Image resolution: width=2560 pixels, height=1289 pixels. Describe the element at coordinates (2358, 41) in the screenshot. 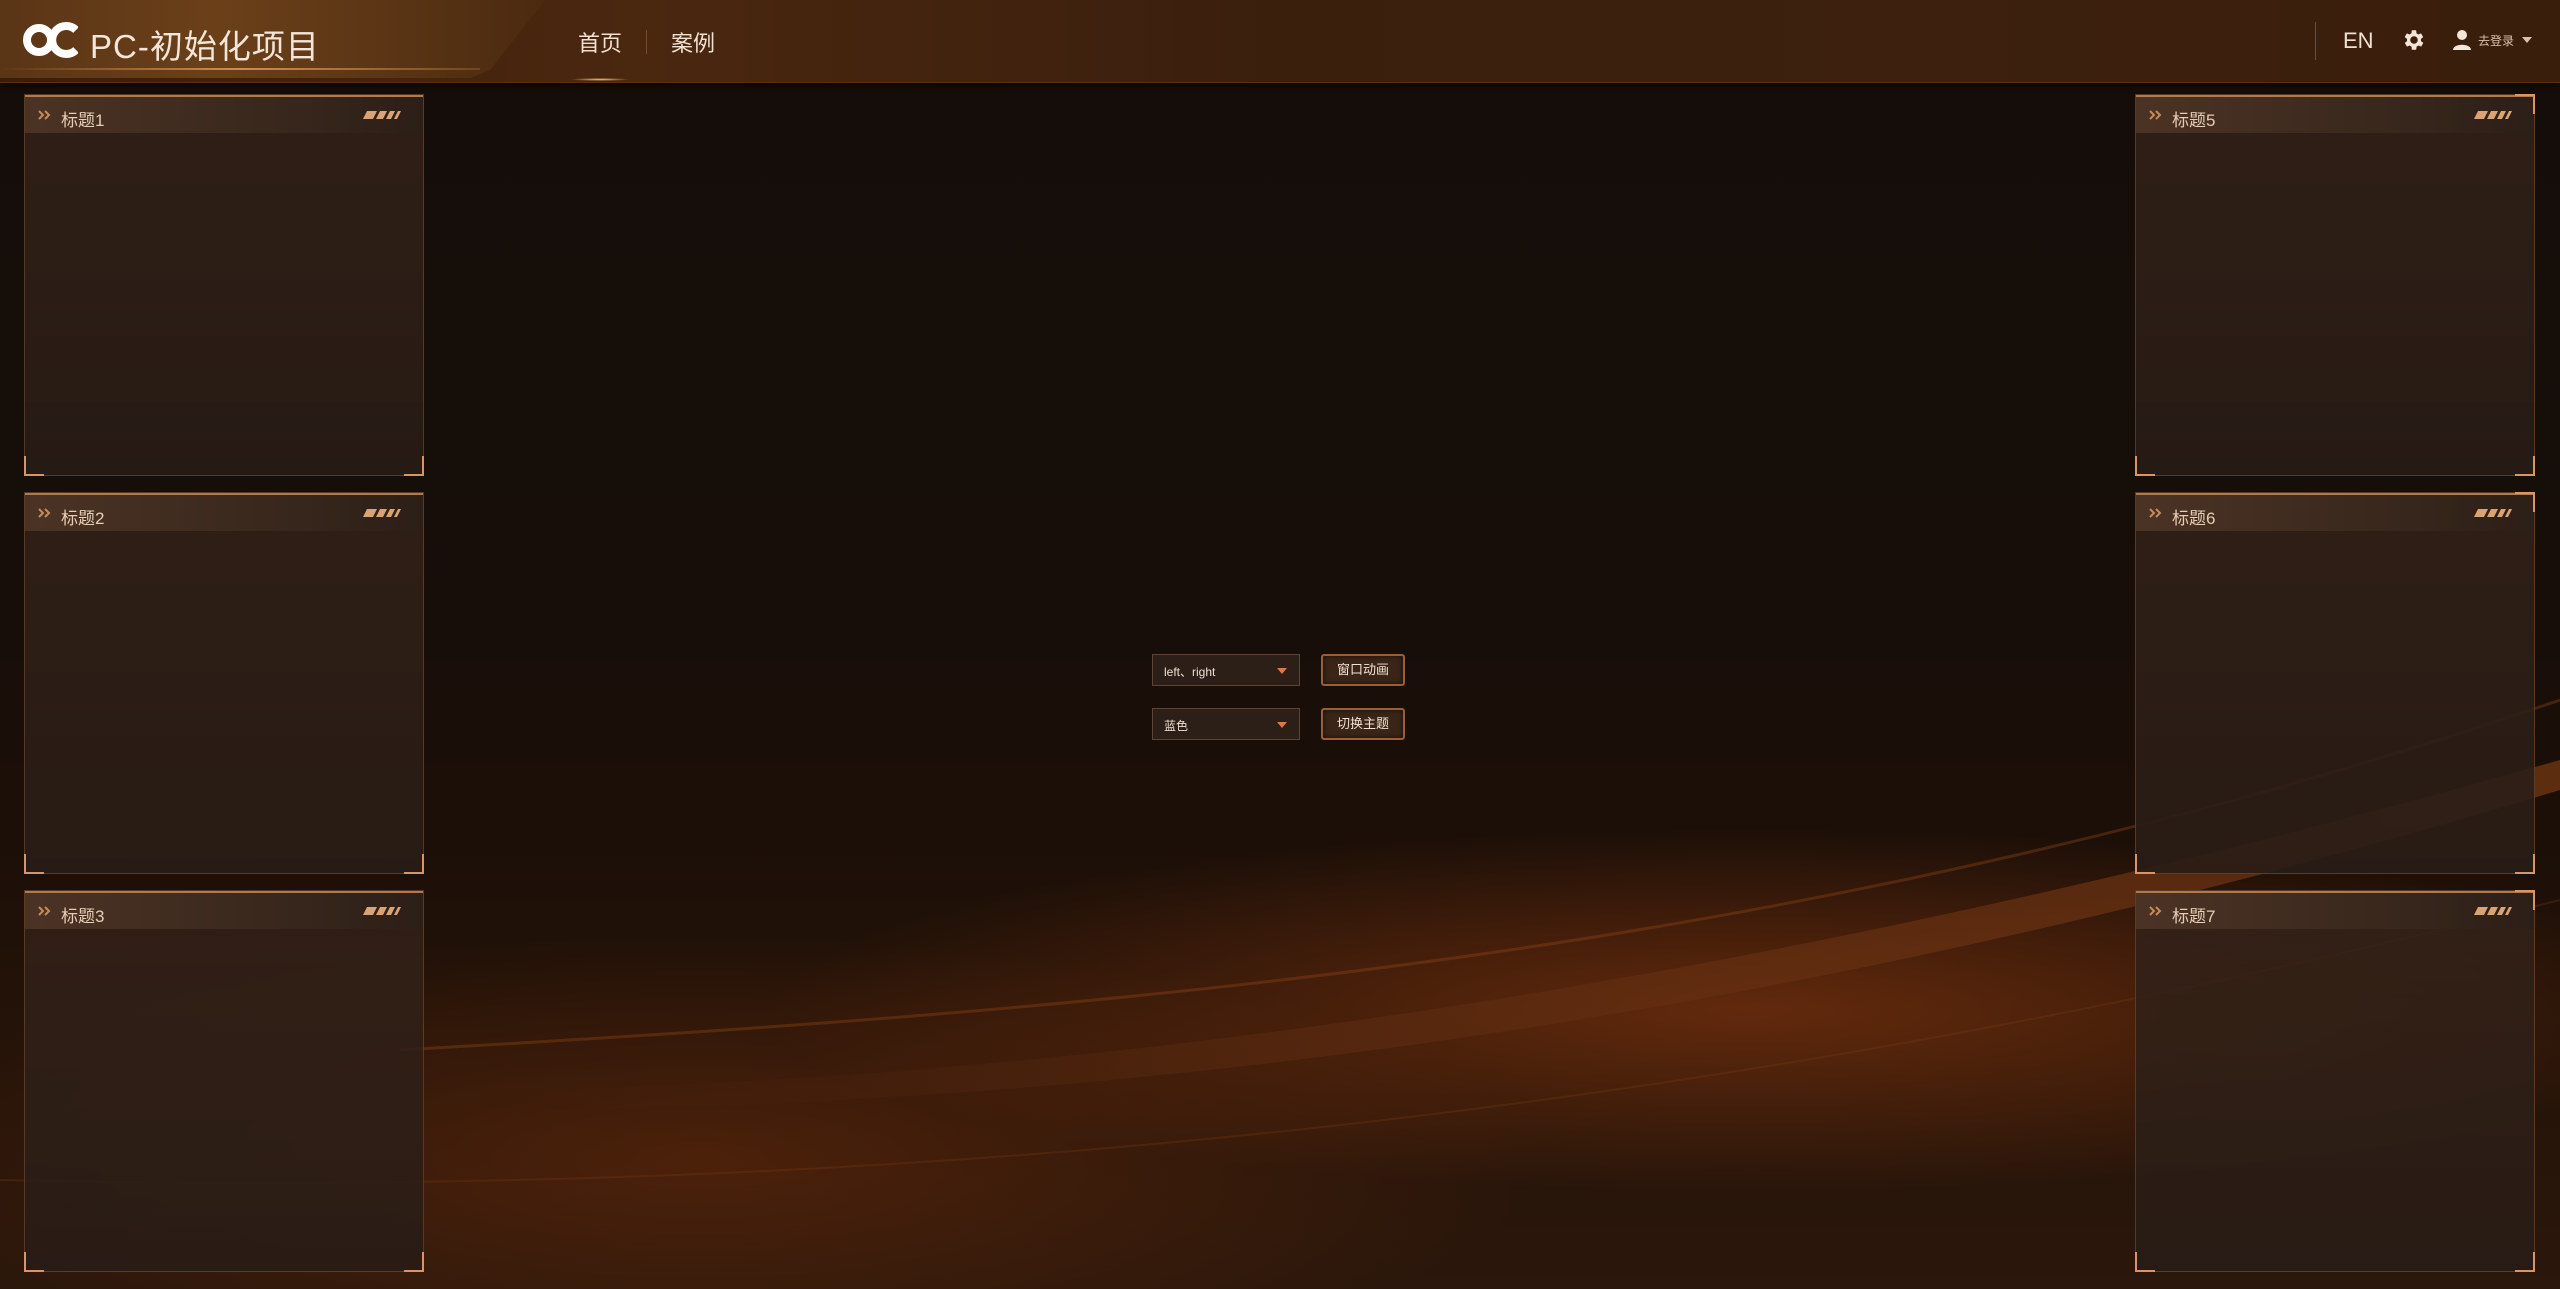

I see `language-switch: EN` at that location.